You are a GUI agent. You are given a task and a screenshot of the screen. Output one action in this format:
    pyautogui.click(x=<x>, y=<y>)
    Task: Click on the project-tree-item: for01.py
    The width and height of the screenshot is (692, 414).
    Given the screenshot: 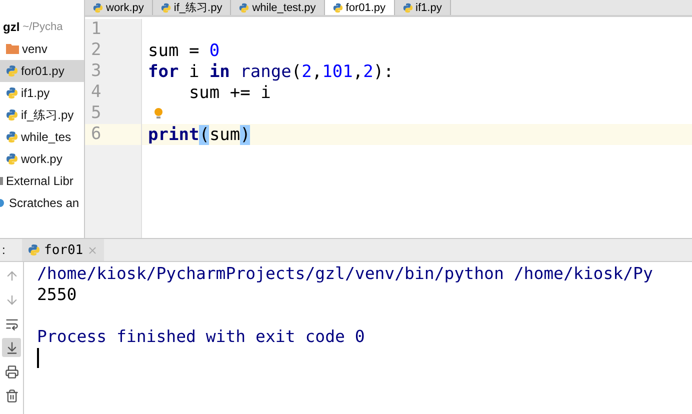 What is the action you would take?
    pyautogui.click(x=42, y=71)
    